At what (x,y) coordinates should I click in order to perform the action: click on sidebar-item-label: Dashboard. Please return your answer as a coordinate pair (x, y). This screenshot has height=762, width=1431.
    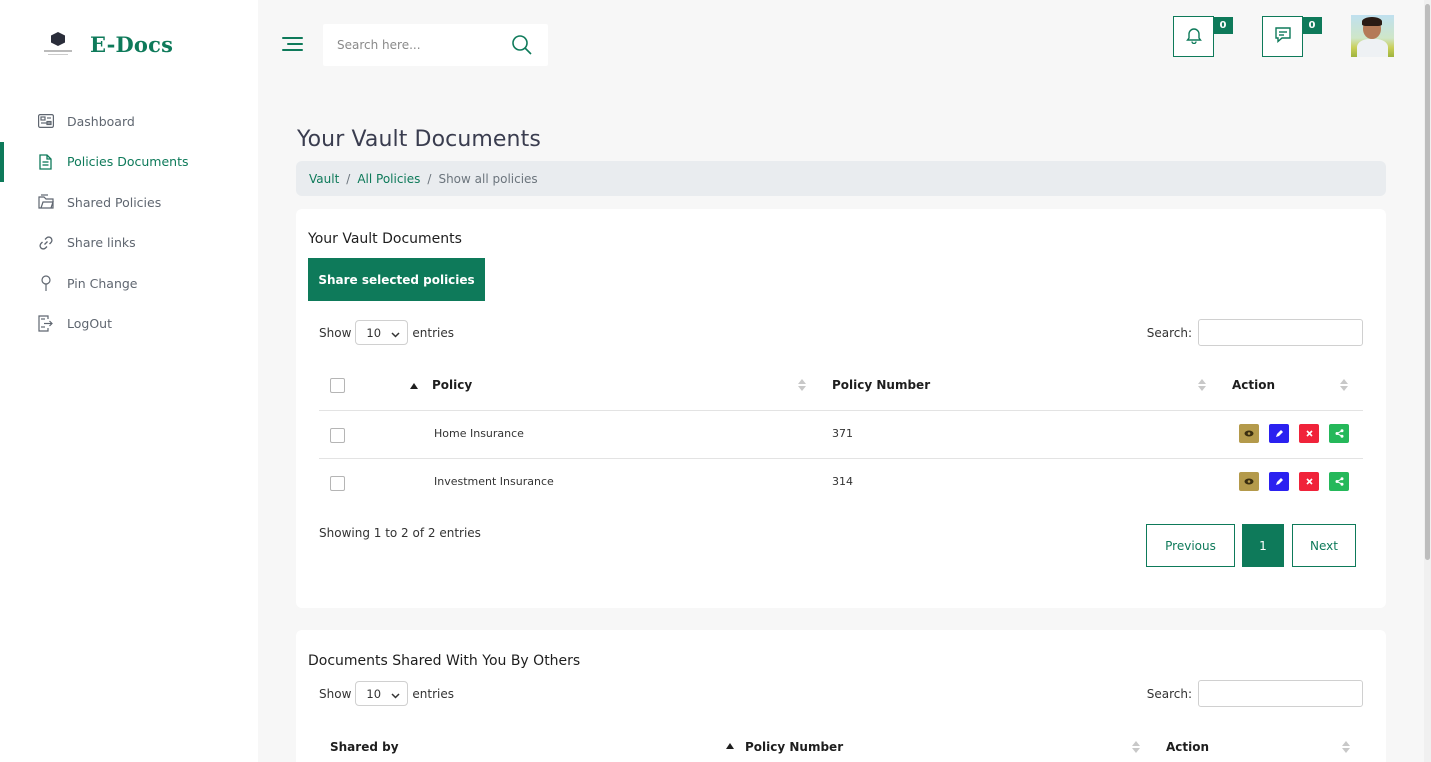
    Looking at the image, I should click on (101, 121).